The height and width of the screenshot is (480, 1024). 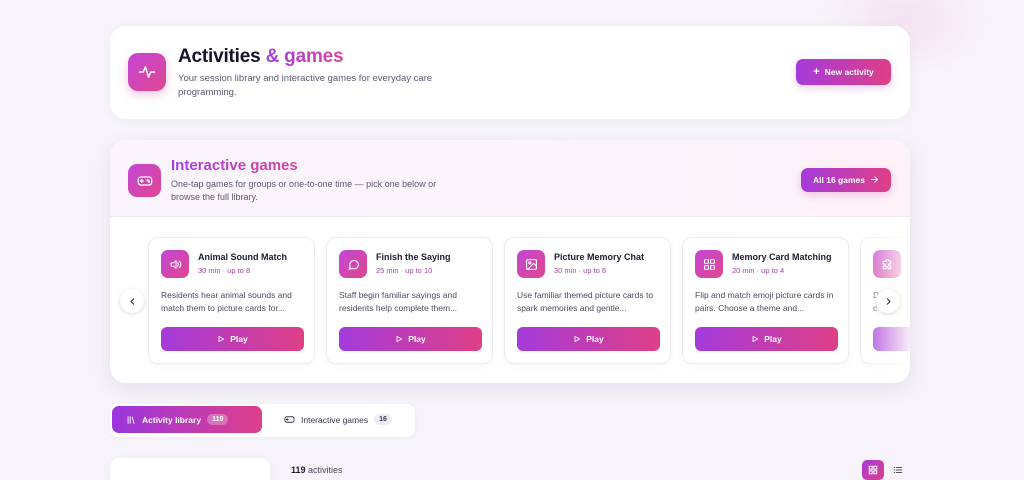 I want to click on activity-pulse-icon, so click(x=147, y=72).